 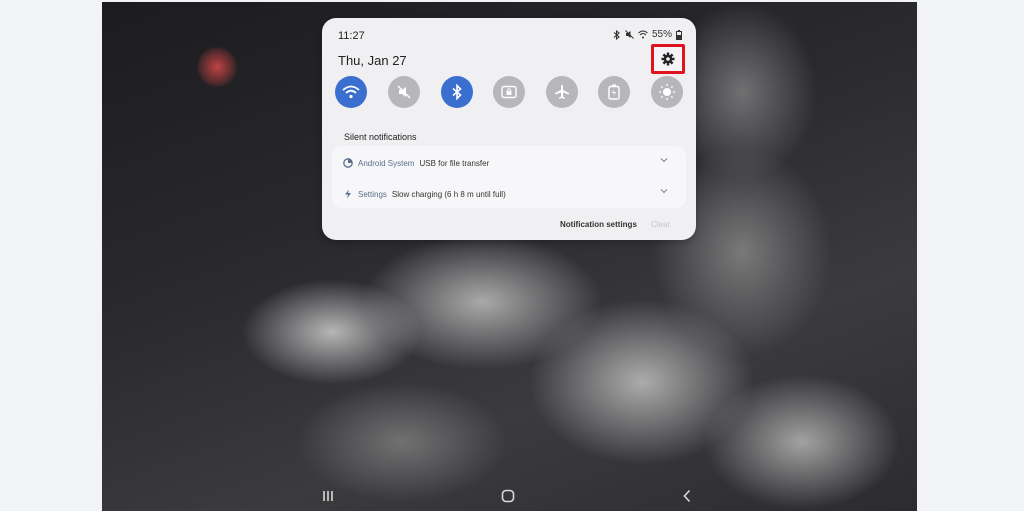 I want to click on airplane-mode-toggle, so click(x=562, y=92).